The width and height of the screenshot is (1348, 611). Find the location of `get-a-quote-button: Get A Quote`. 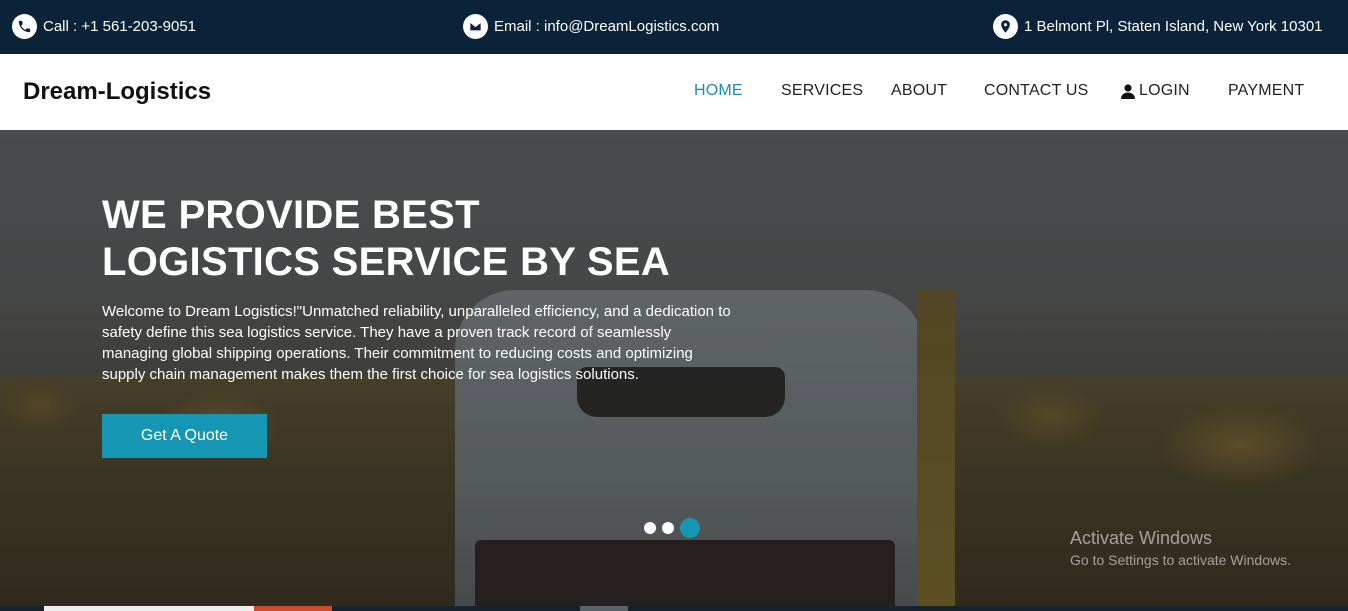

get-a-quote-button: Get A Quote is located at coordinates (184, 436).